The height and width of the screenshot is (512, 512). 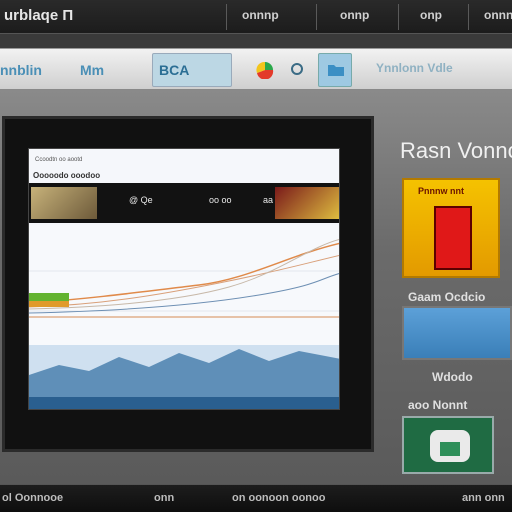 I want to click on menu-item-2: onnp, so click(x=354, y=15).